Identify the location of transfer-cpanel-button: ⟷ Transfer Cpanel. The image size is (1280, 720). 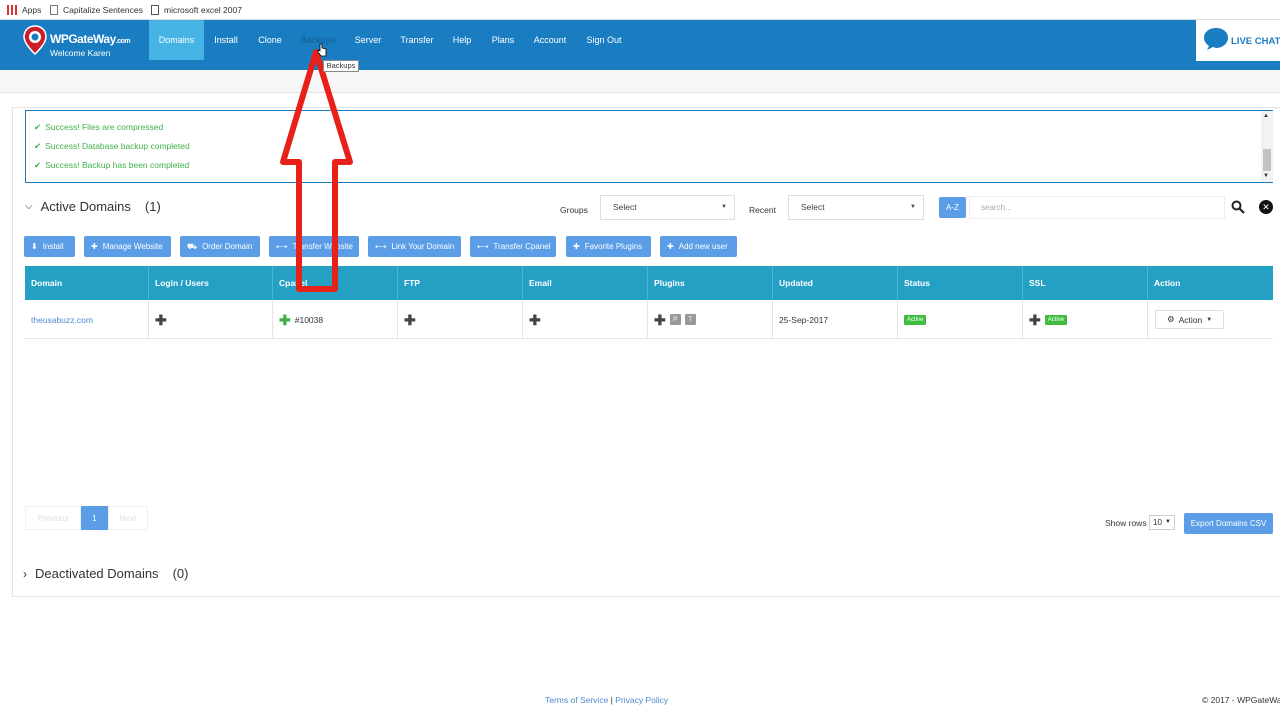
(513, 246).